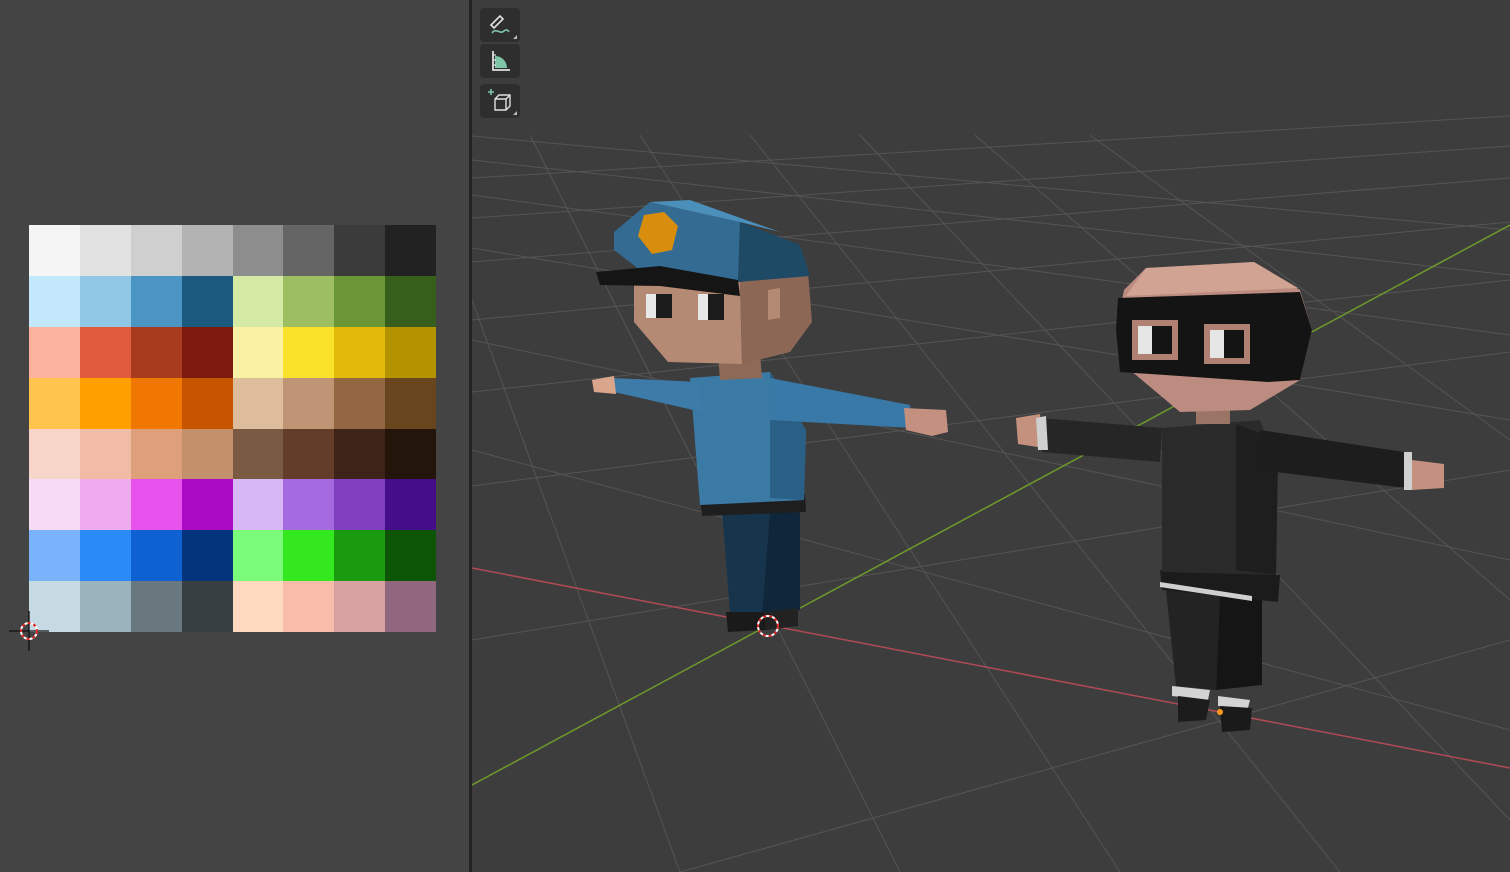 The image size is (1510, 872). I want to click on color-palette-texture, so click(232, 428).